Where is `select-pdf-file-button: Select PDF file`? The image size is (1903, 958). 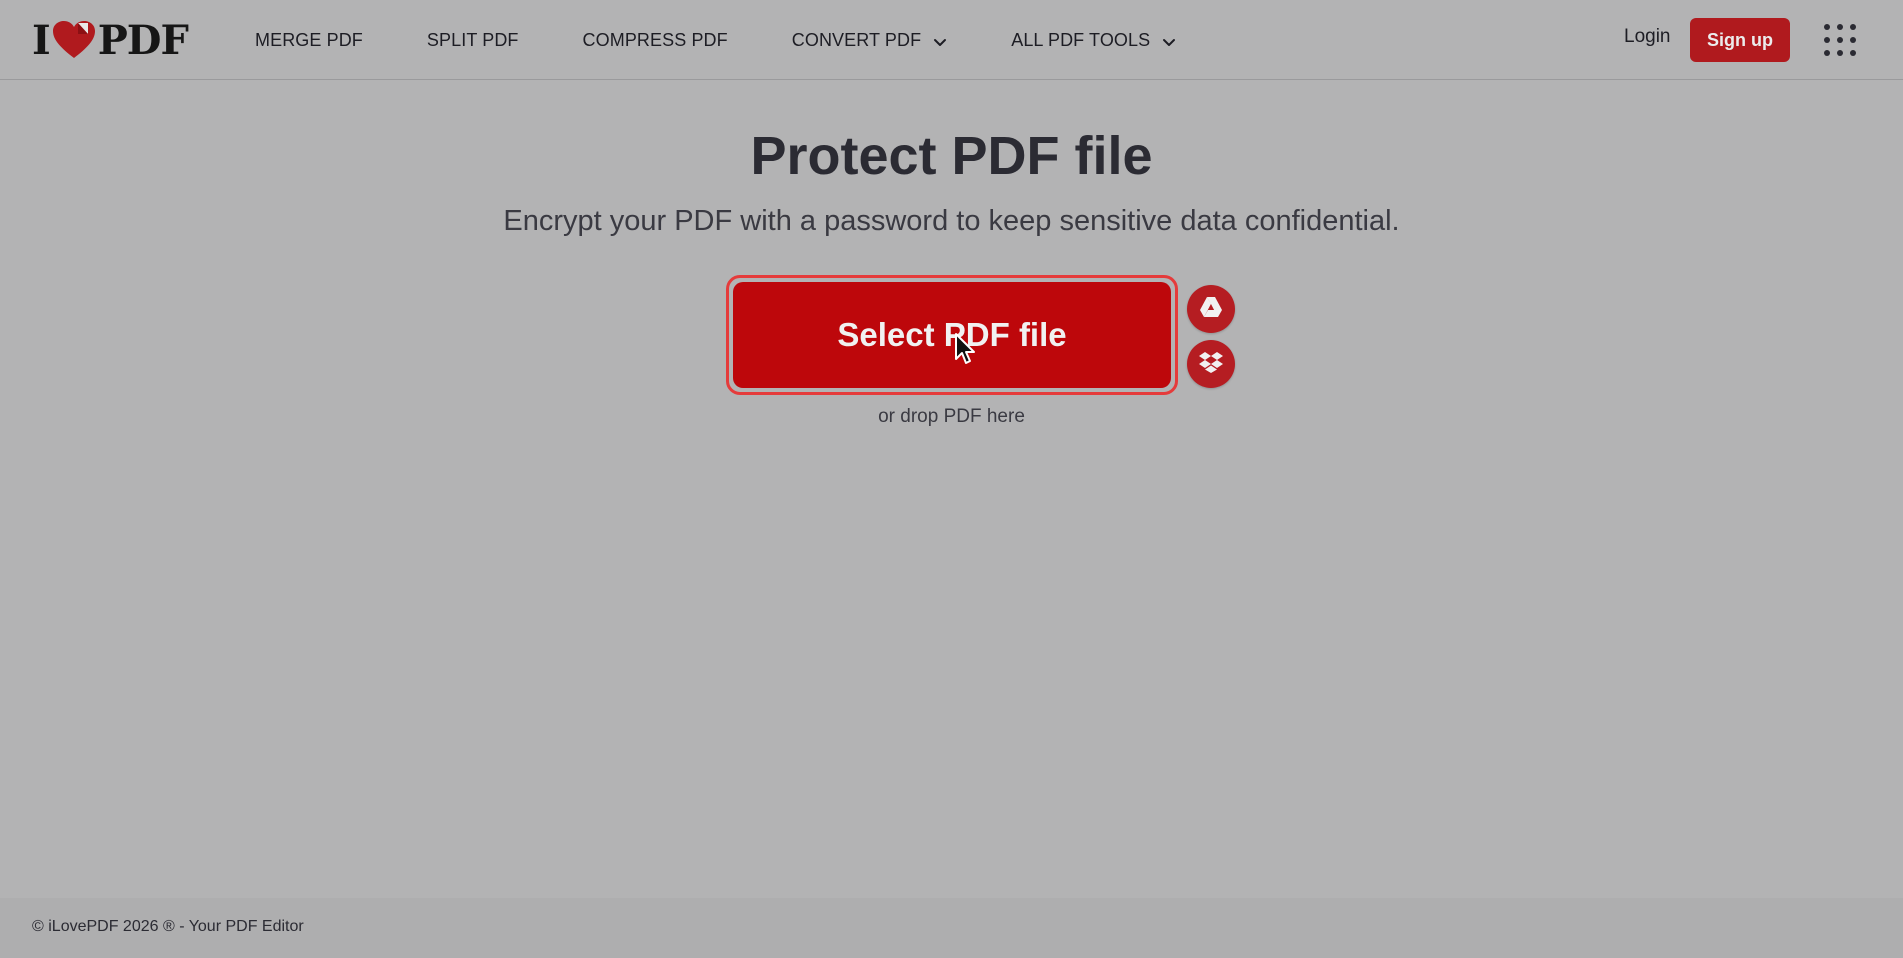
select-pdf-file-button: Select PDF file is located at coordinates (952, 335).